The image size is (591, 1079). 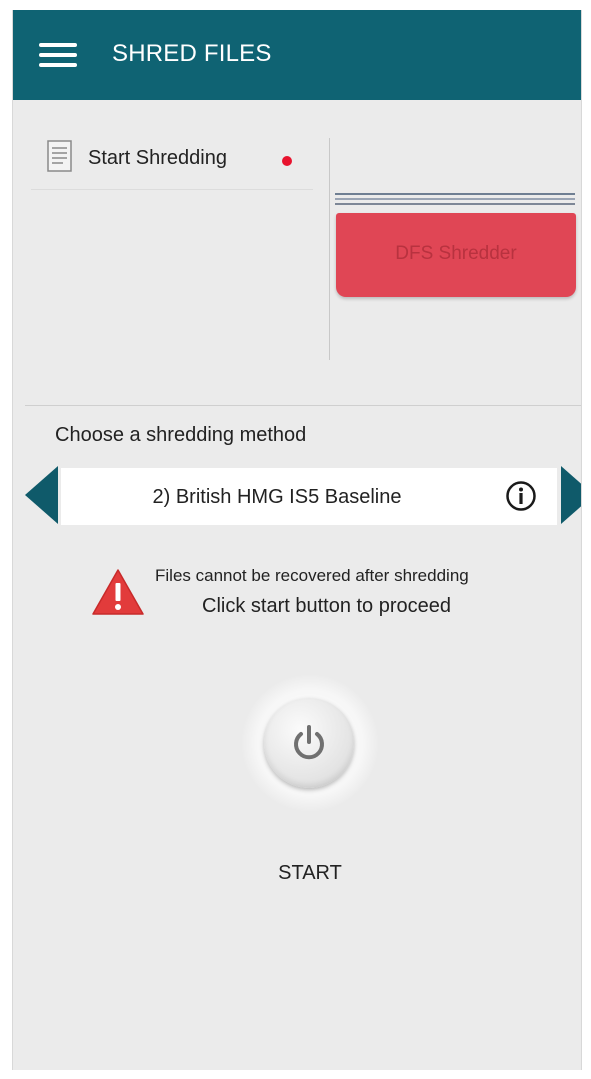 I want to click on app-bar: SHRED FILES, so click(x=297, y=55).